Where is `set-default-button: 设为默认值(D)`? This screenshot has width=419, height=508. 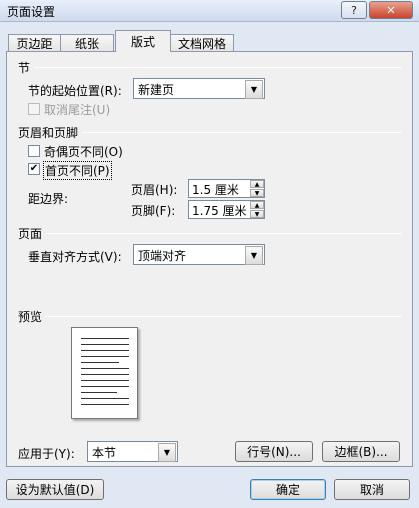 set-default-button: 设为默认值(D) is located at coordinates (55, 489).